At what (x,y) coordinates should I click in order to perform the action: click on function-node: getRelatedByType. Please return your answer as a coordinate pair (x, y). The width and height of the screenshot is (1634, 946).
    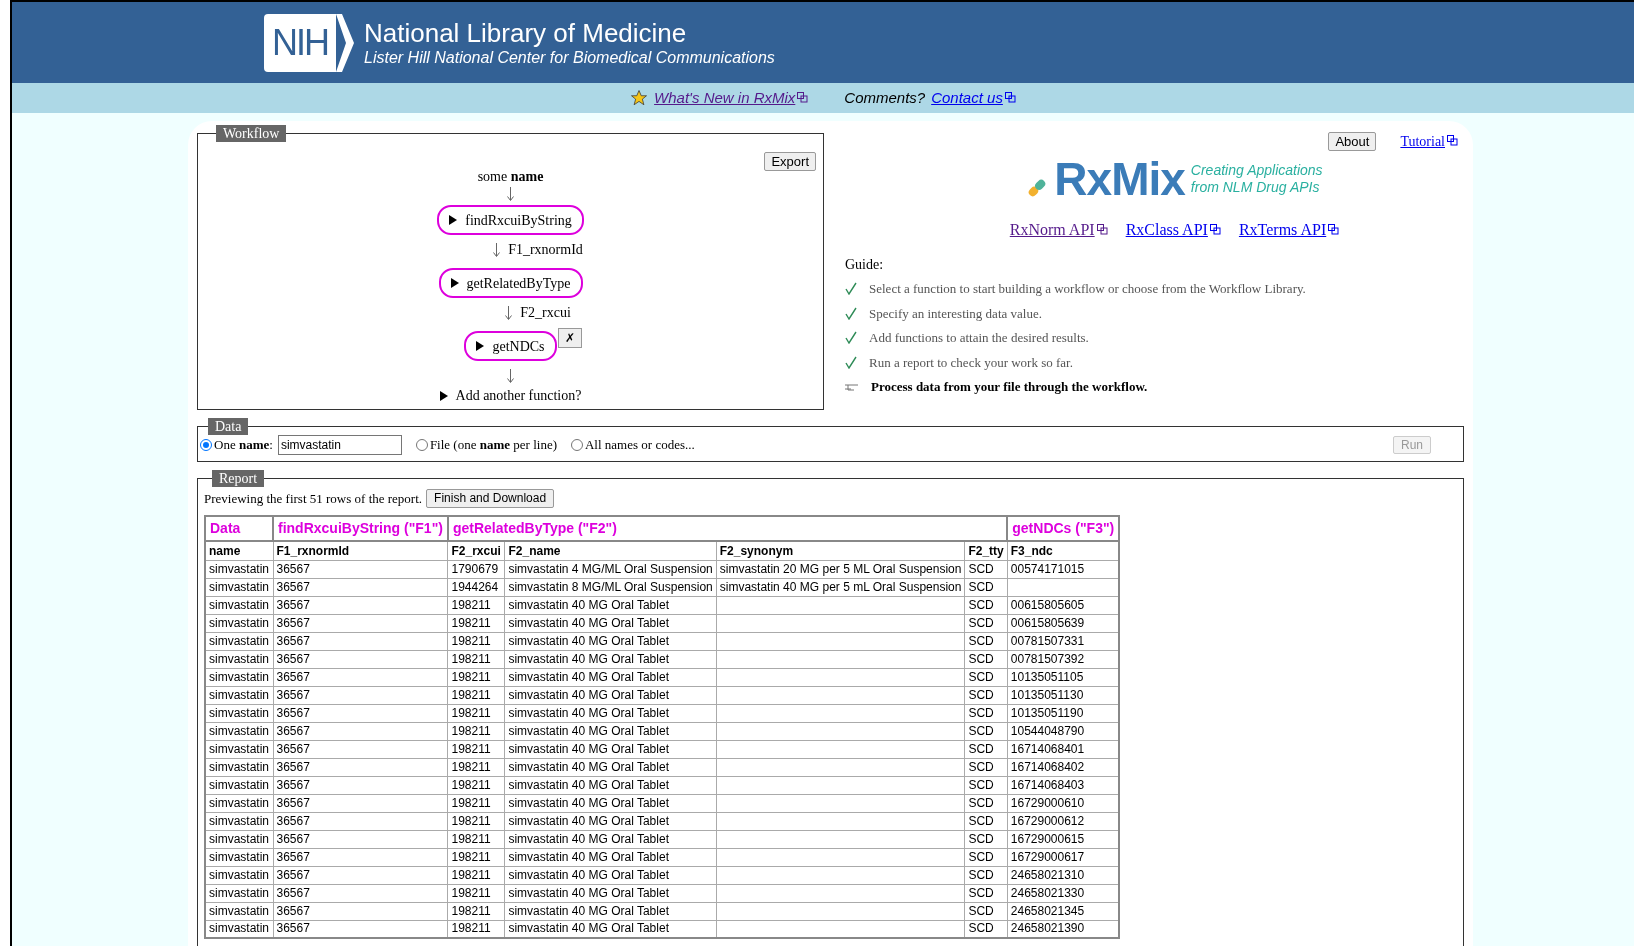
    Looking at the image, I should click on (510, 283).